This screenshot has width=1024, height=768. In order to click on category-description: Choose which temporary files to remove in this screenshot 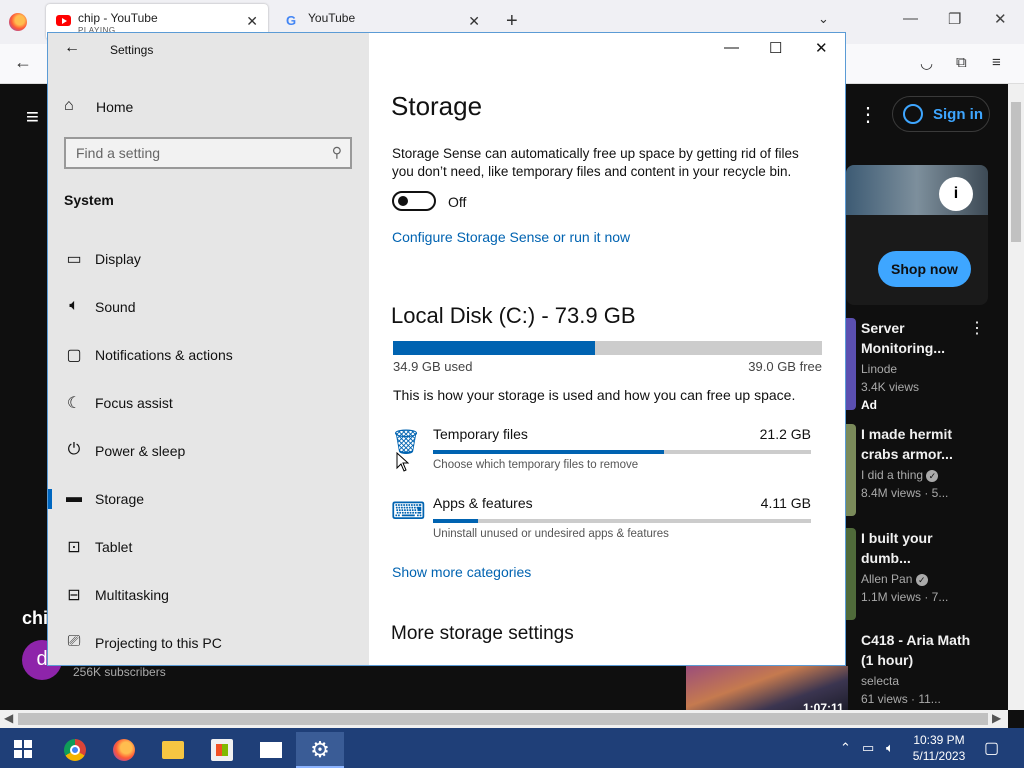, I will do `click(536, 465)`.